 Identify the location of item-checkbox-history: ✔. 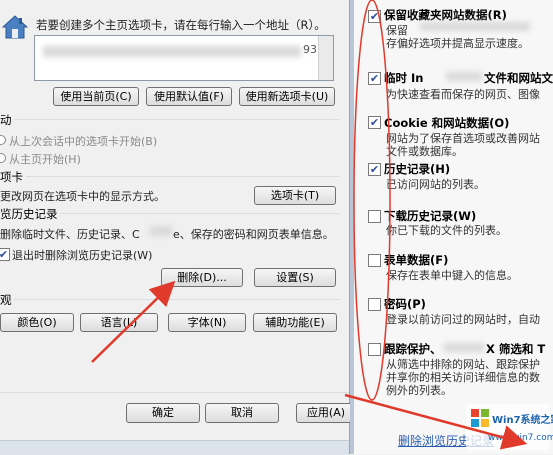
(374, 169).